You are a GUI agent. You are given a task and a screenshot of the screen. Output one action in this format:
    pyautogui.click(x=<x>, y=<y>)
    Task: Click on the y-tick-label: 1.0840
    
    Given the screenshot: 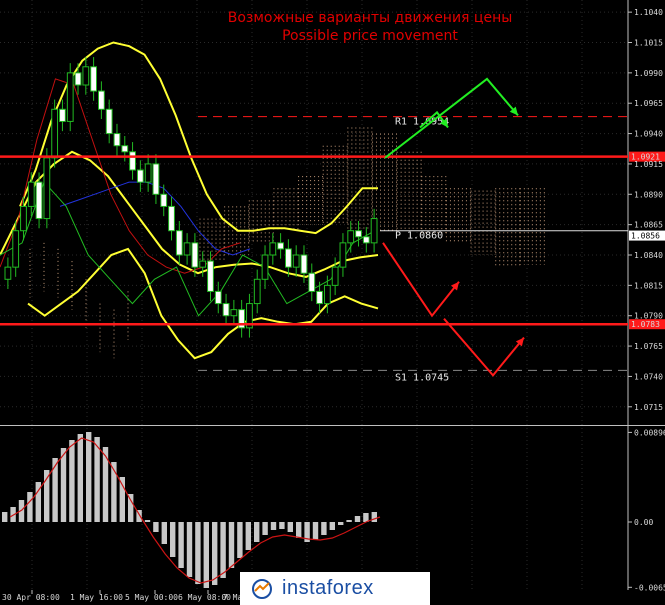 What is the action you would take?
    pyautogui.click(x=648, y=255)
    